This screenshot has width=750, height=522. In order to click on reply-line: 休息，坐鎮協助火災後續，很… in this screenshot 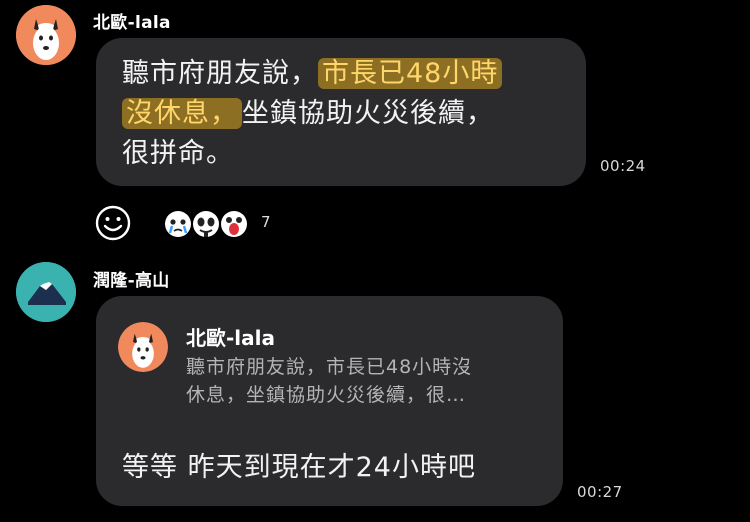, I will do `click(326, 395)`.